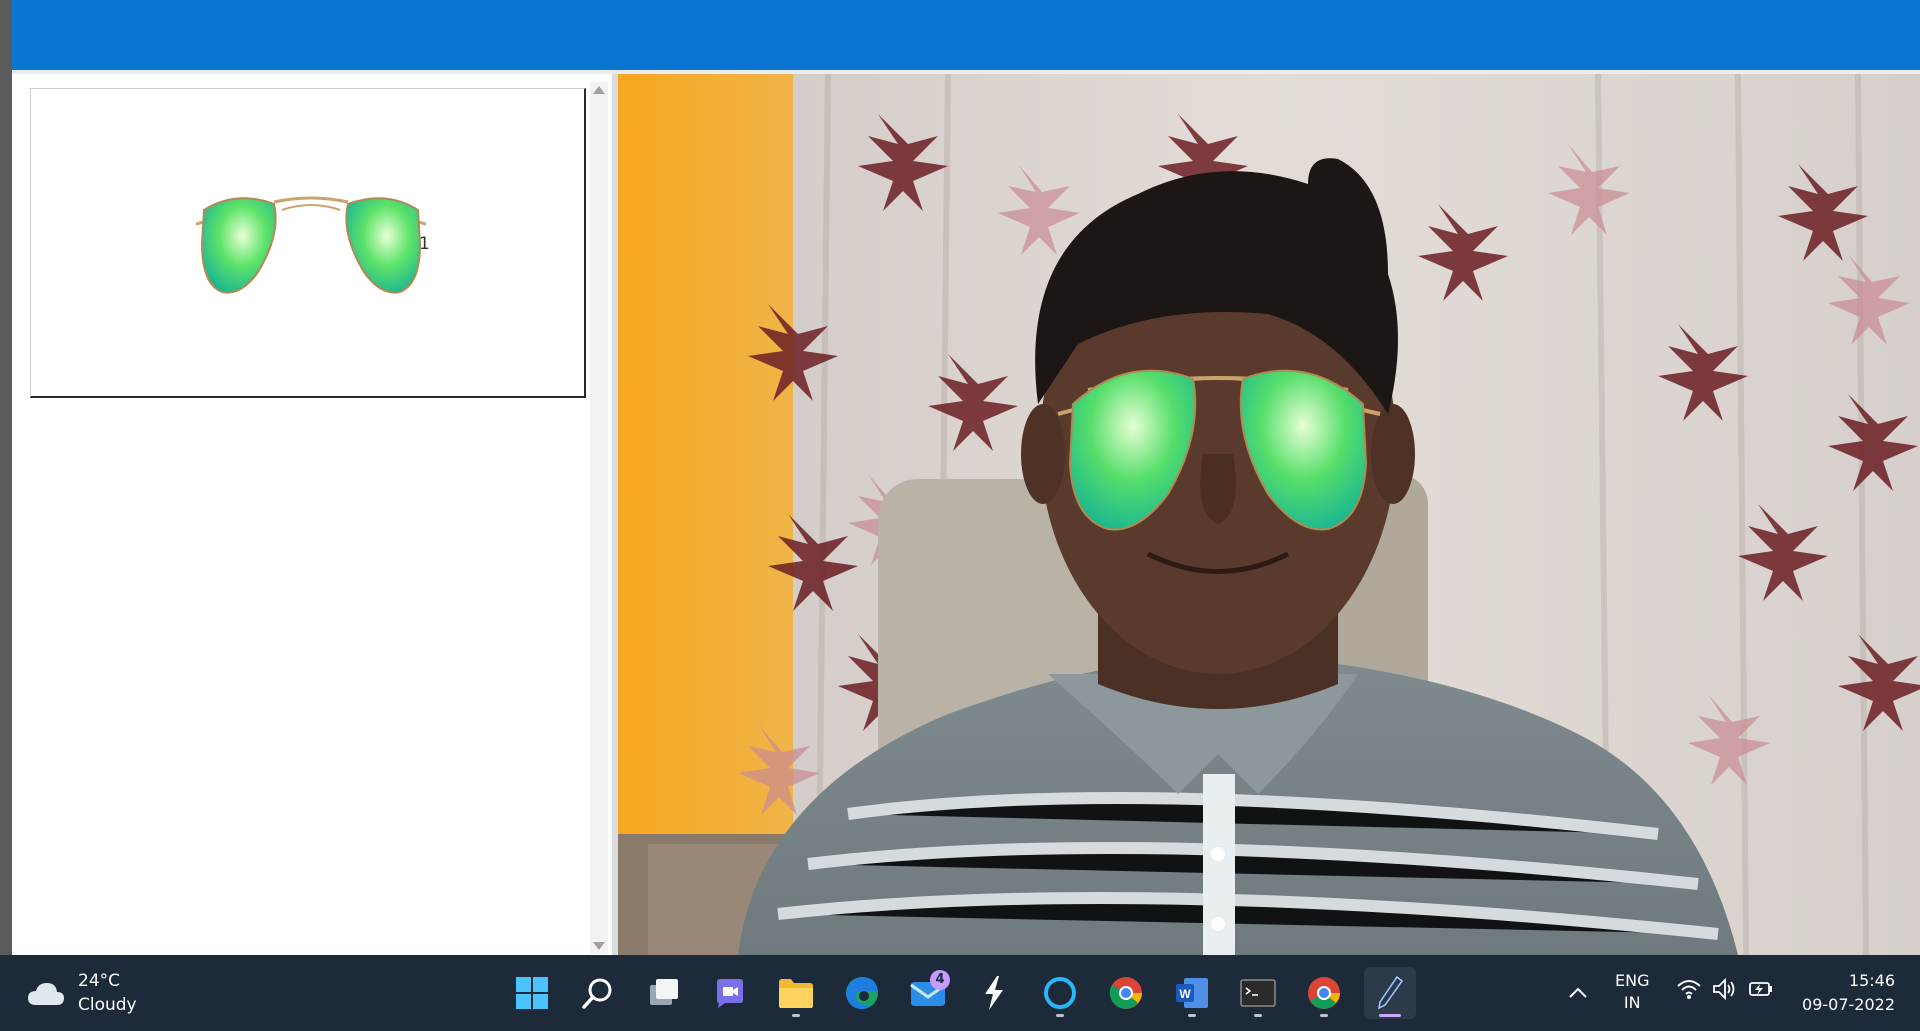  I want to click on chevron-up-icon, so click(1578, 992).